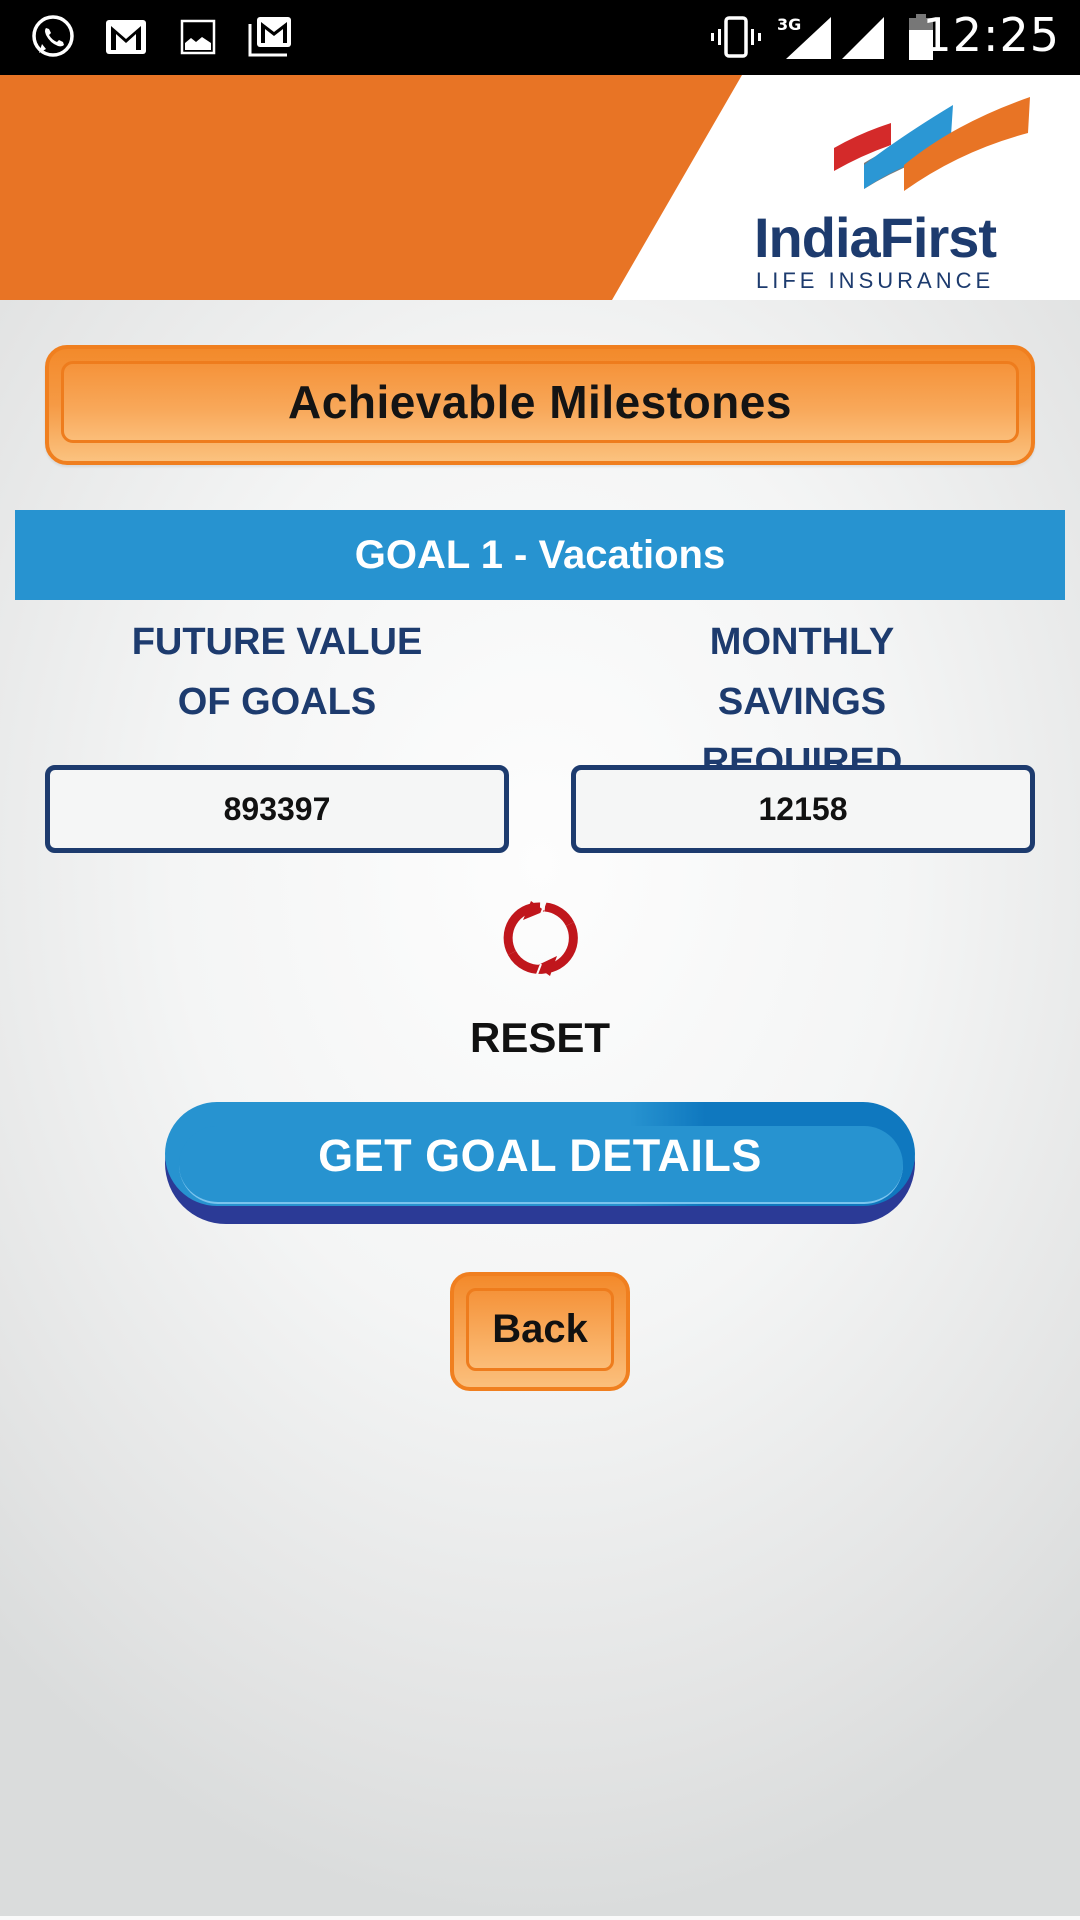 Image resolution: width=1080 pixels, height=1920 pixels. What do you see at coordinates (53, 37) in the screenshot?
I see `whatsapp-icon` at bounding box center [53, 37].